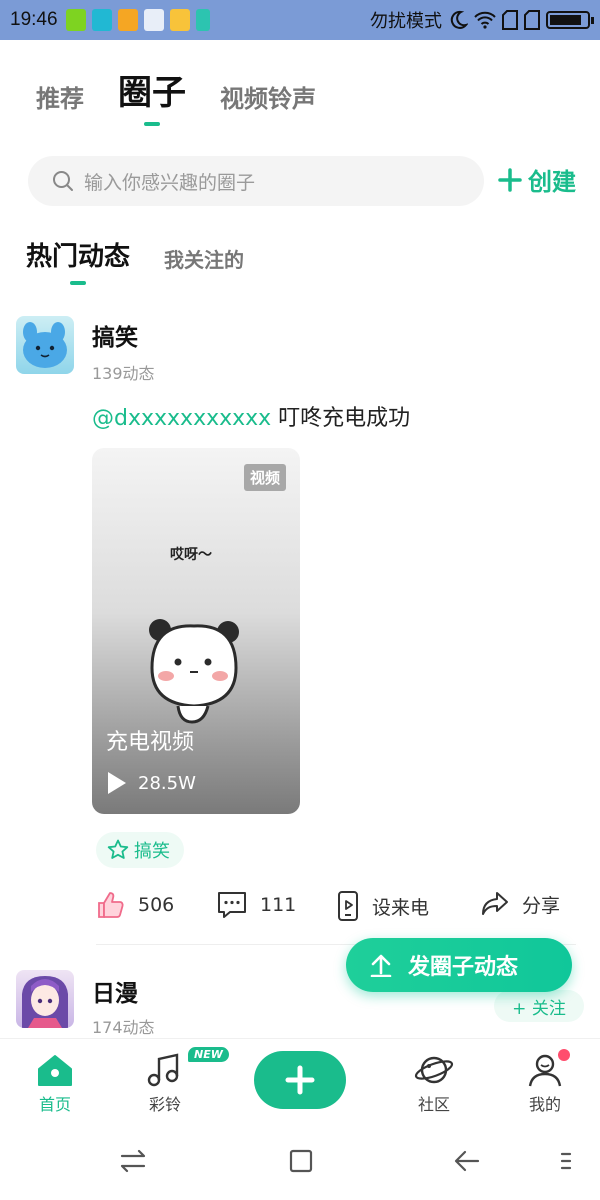 Image resolution: width=600 pixels, height=1200 pixels. What do you see at coordinates (152, 89) in the screenshot?
I see `tab-circles: 圈子` at bounding box center [152, 89].